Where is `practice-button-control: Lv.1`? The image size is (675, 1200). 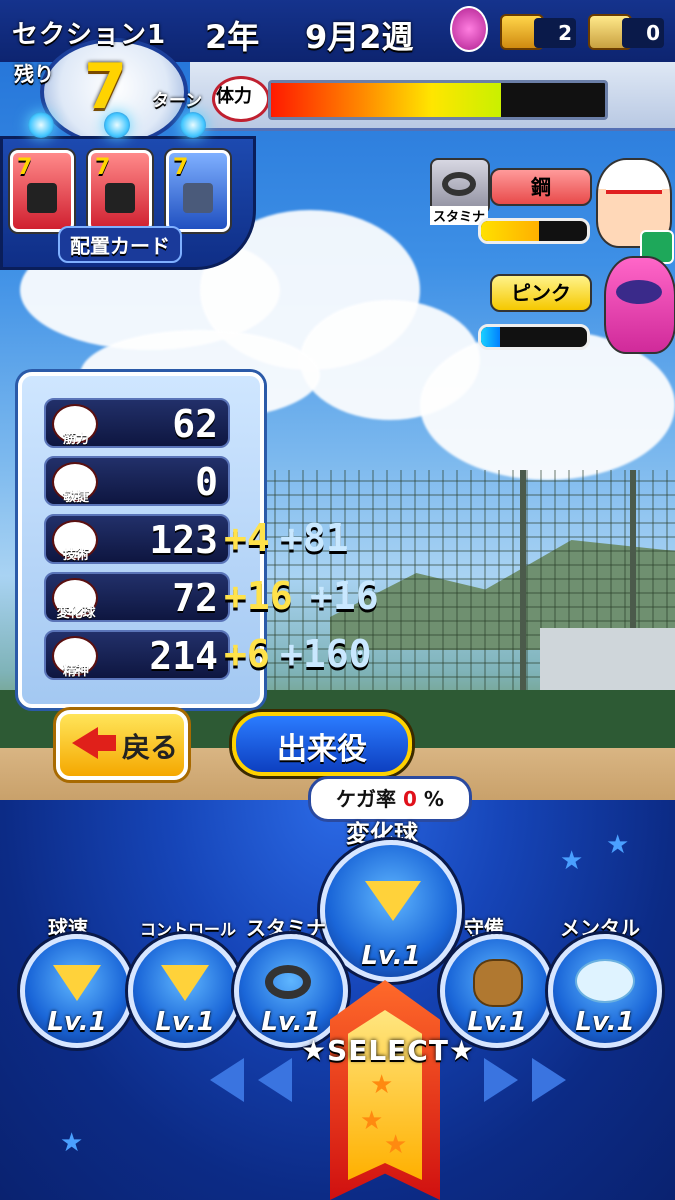
practice-button-control: Lv.1 is located at coordinates (185, 991).